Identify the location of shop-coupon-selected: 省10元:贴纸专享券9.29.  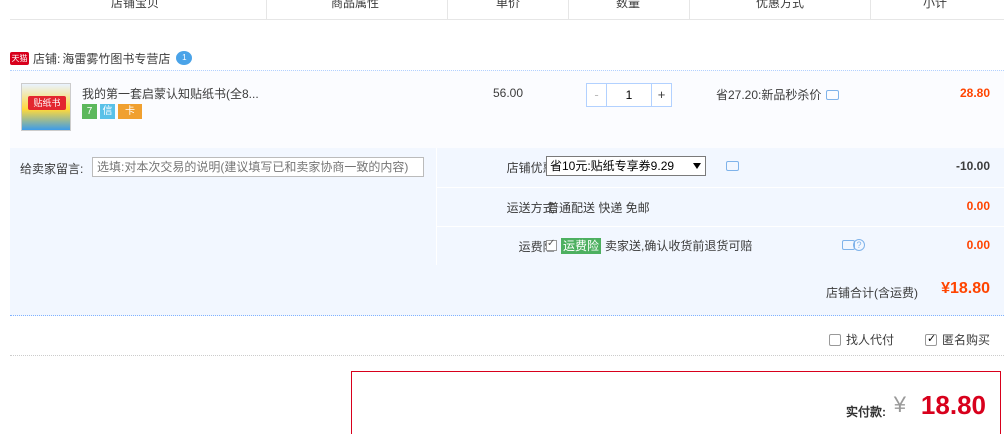
(612, 166).